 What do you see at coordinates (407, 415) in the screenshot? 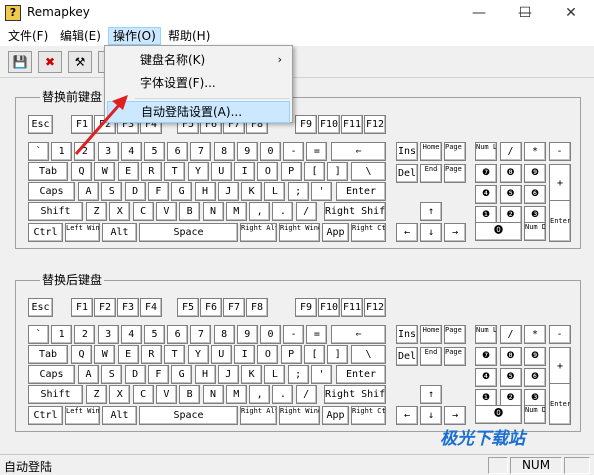
I see `key-keys-arrows-1-kb1: ←` at bounding box center [407, 415].